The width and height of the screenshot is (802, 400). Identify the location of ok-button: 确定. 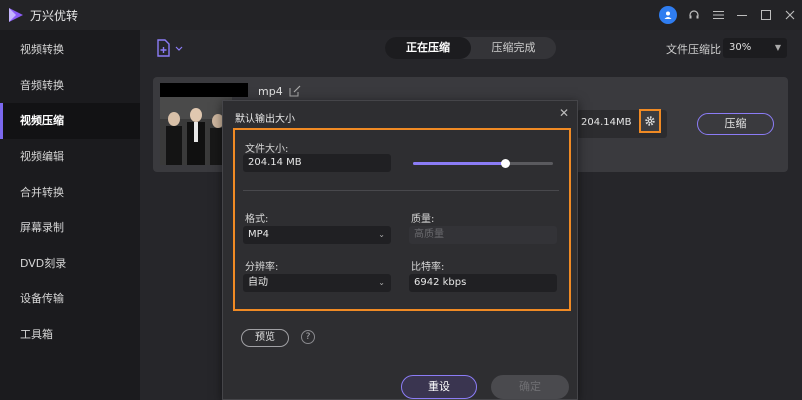
(530, 387).